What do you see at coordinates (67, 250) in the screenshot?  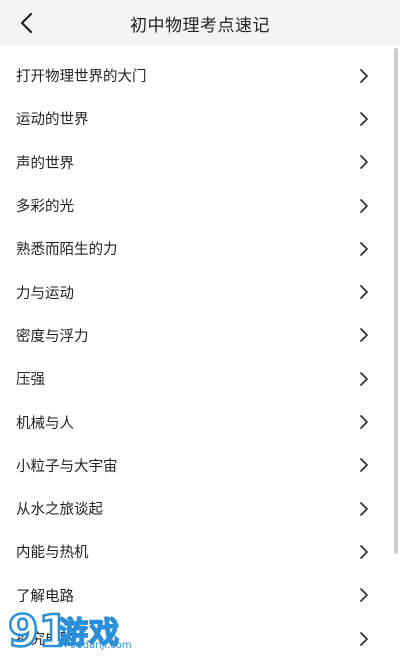 I see `topic-label: 熟悉而陌生的力` at bounding box center [67, 250].